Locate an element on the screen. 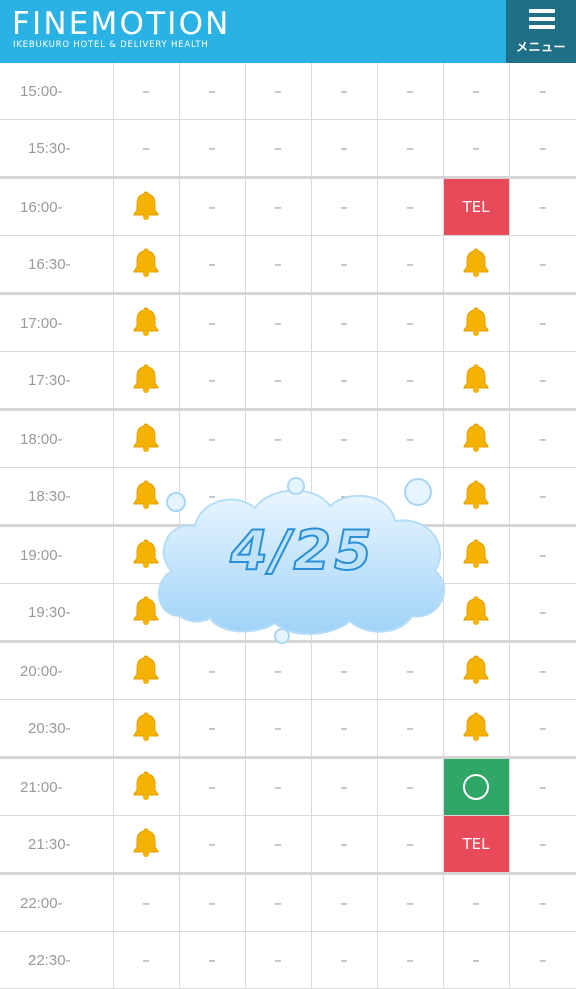  schedule-row: 19:30- – – – – – is located at coordinates (288, 612).